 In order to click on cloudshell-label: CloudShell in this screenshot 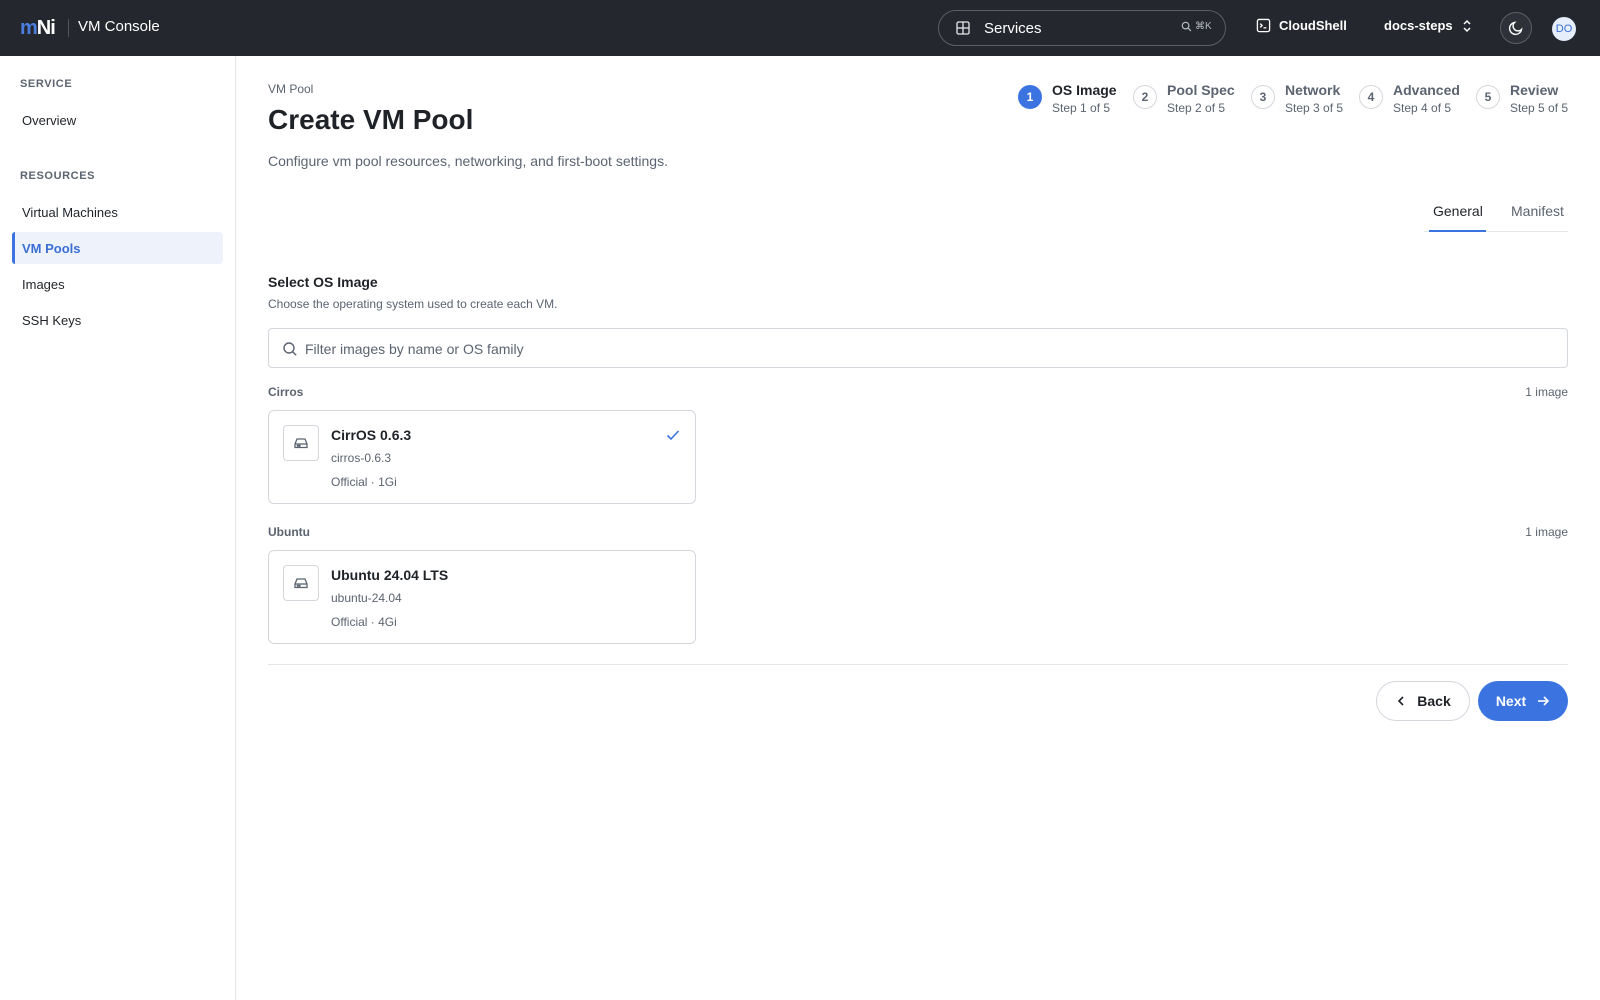, I will do `click(1313, 25)`.